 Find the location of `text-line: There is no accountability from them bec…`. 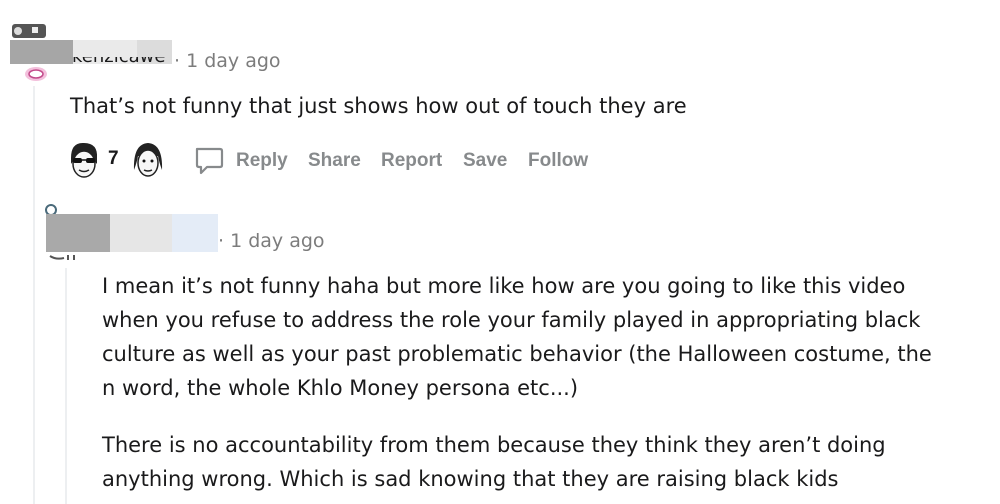

text-line: There is no accountability from them bec… is located at coordinates (494, 445).